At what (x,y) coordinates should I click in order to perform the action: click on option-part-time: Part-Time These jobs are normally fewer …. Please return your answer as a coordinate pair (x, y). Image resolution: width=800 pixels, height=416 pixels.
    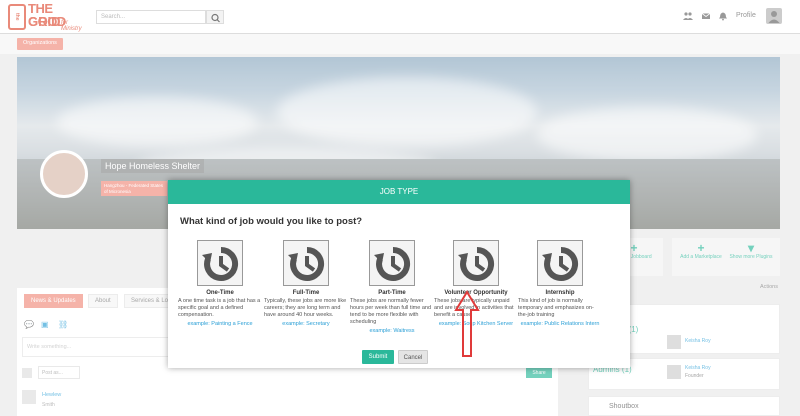
    Looking at the image, I should click on (392, 287).